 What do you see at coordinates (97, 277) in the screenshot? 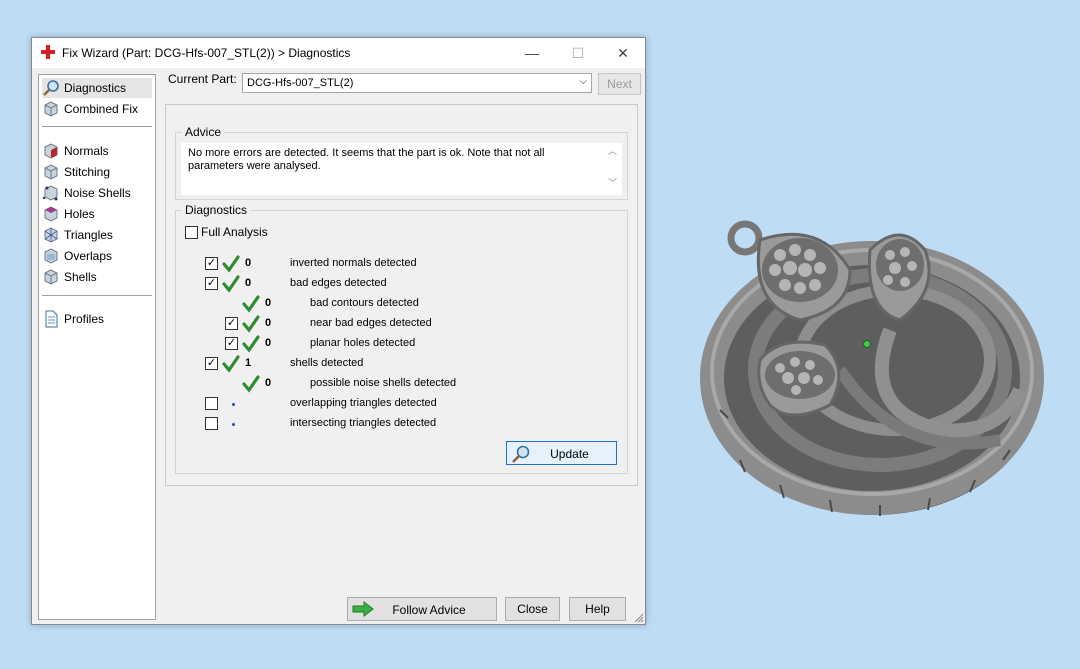
I see `sidebar-item-shells: Shells` at bounding box center [97, 277].